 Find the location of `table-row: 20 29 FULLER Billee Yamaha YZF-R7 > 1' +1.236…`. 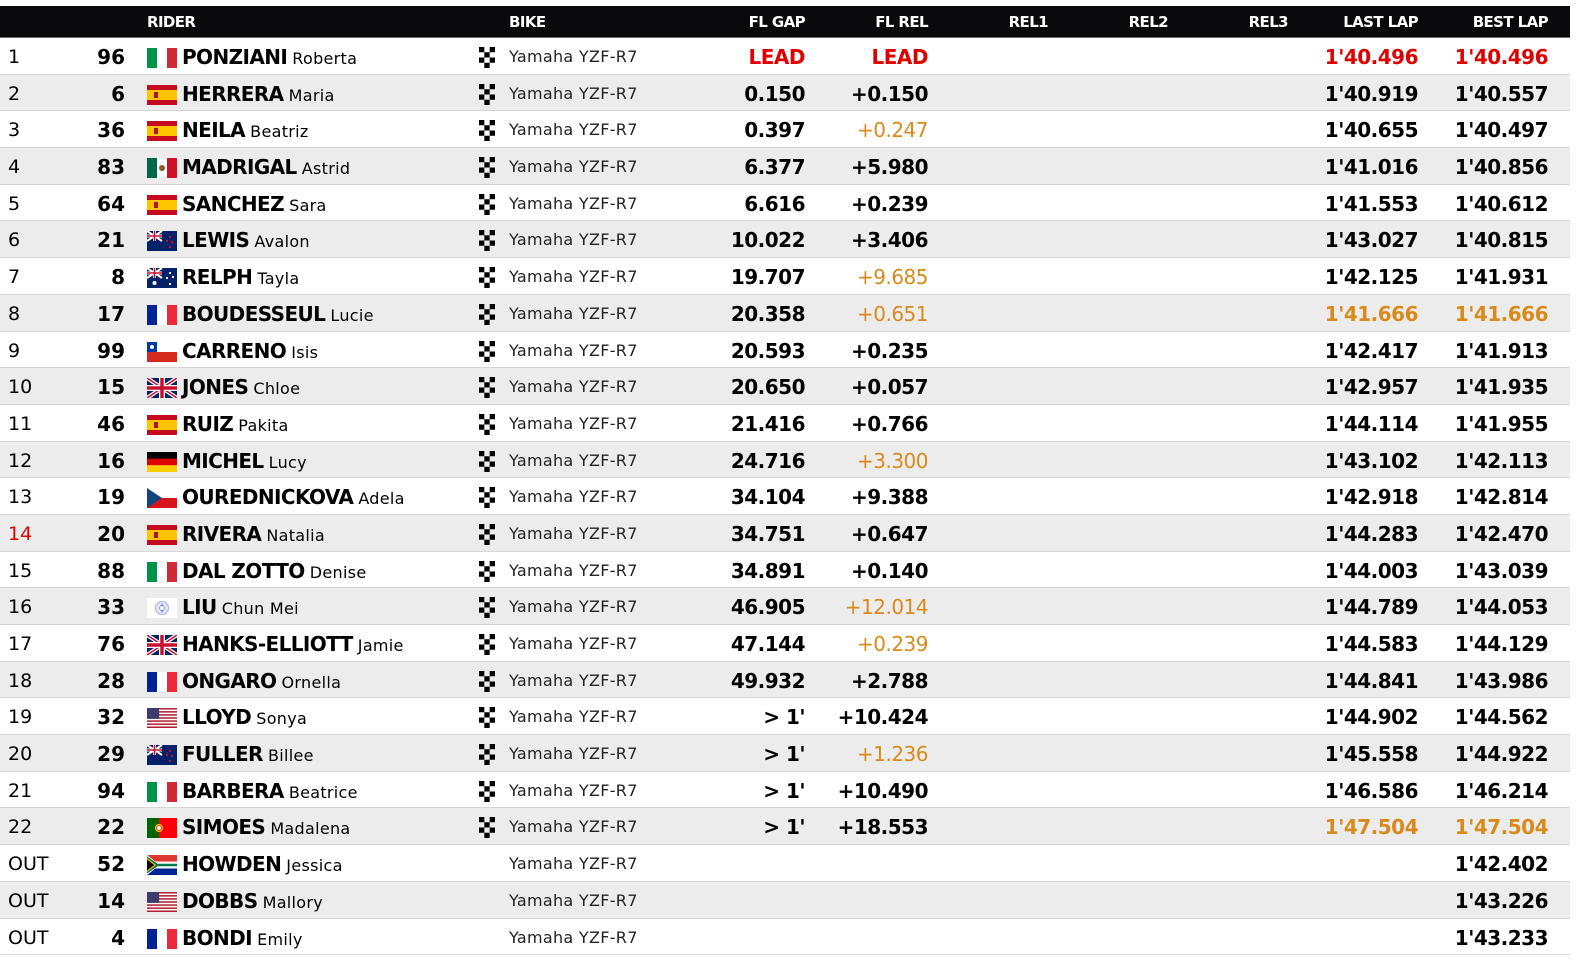

table-row: 20 29 FULLER Billee Yamaha YZF-R7 > 1' +1.236… is located at coordinates (785, 753).